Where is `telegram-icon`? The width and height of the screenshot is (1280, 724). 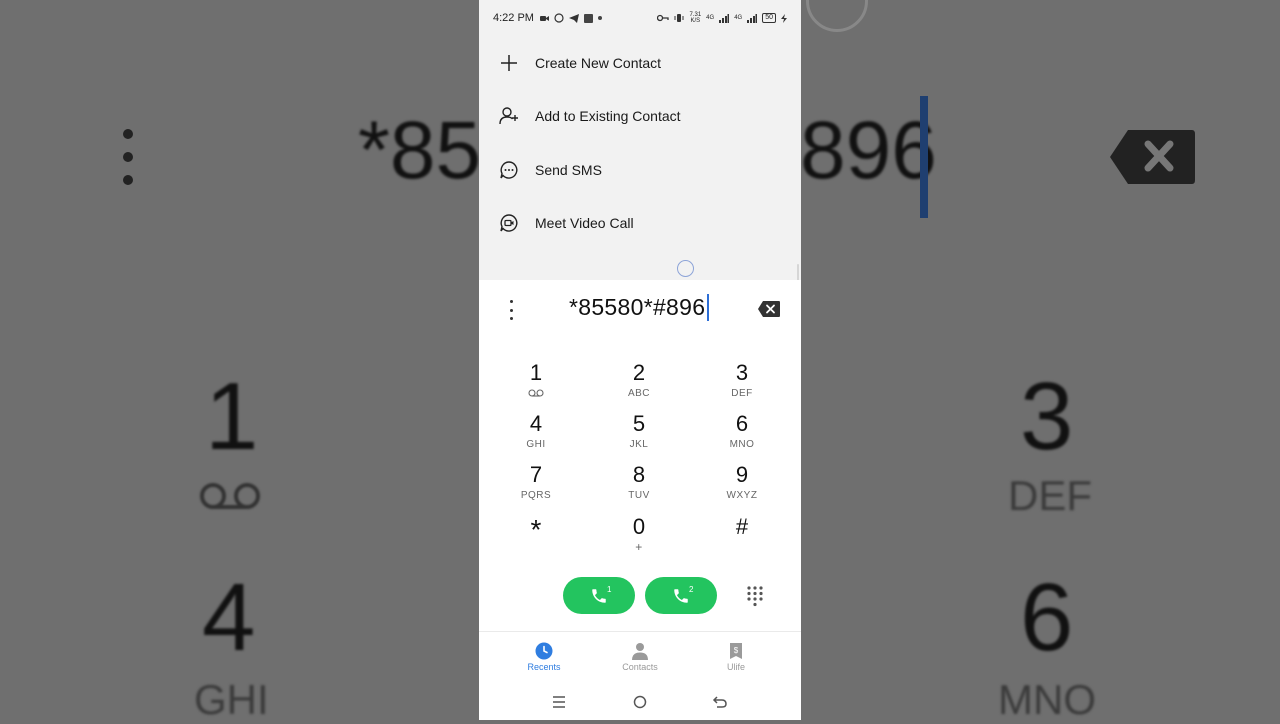 telegram-icon is located at coordinates (573, 18).